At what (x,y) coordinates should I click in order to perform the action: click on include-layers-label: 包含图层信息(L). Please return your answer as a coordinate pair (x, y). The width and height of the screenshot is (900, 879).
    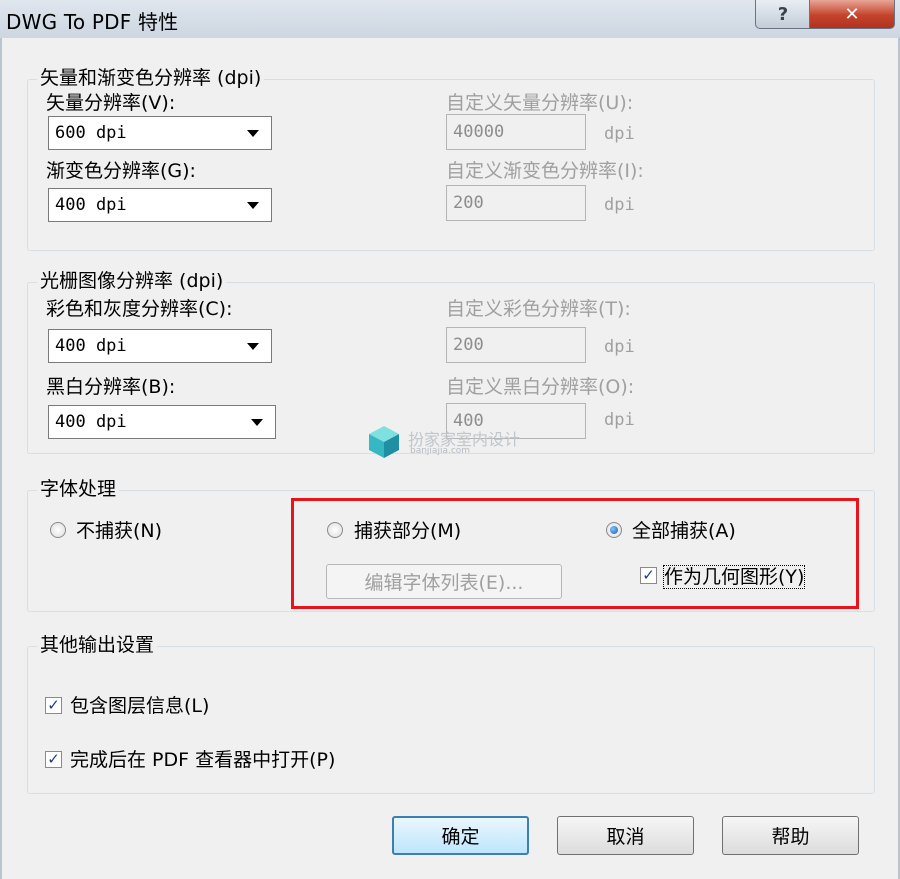
    Looking at the image, I should click on (139, 706).